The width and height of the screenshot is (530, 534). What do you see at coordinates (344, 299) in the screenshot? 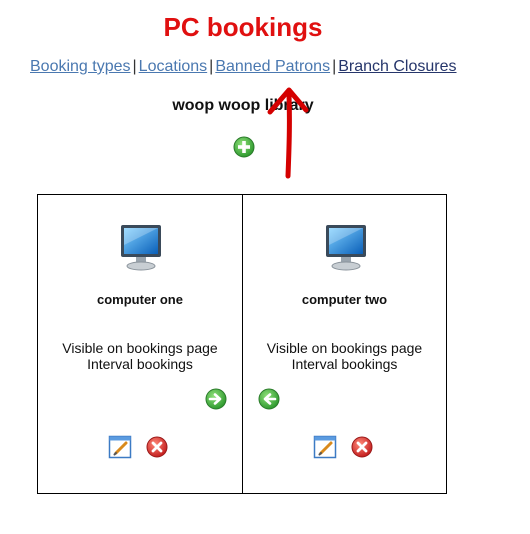
I see `computer-name: computer two` at bounding box center [344, 299].